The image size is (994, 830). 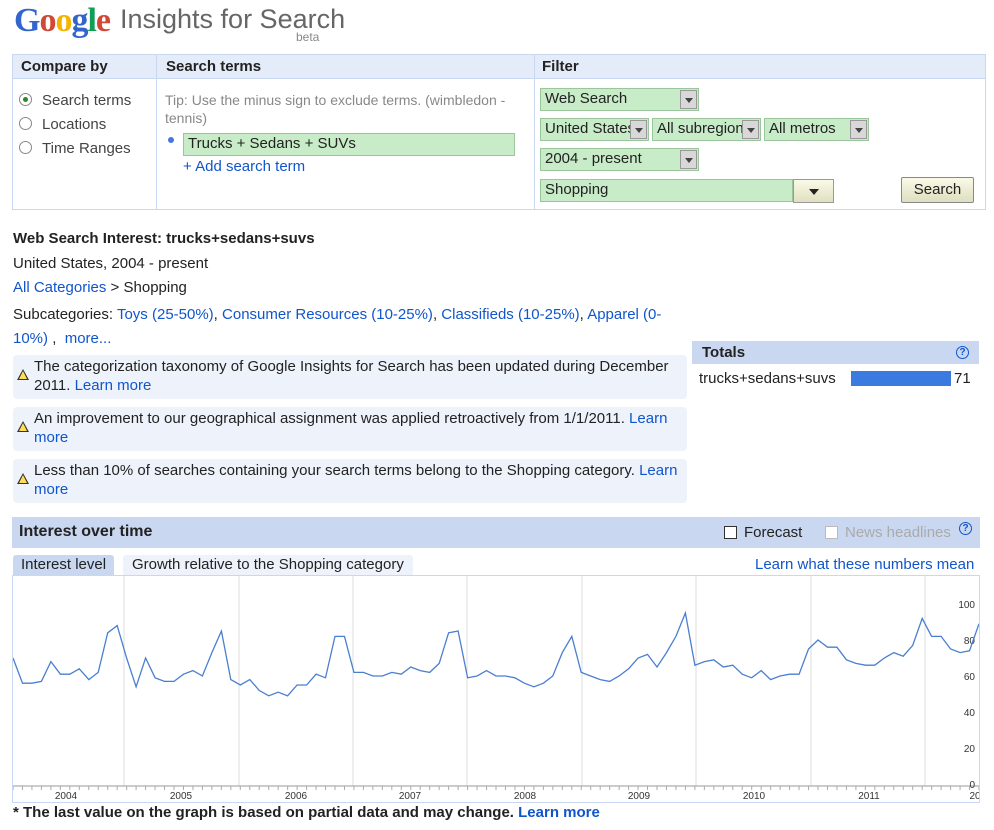 I want to click on x-tick-label: 2010, so click(x=754, y=796).